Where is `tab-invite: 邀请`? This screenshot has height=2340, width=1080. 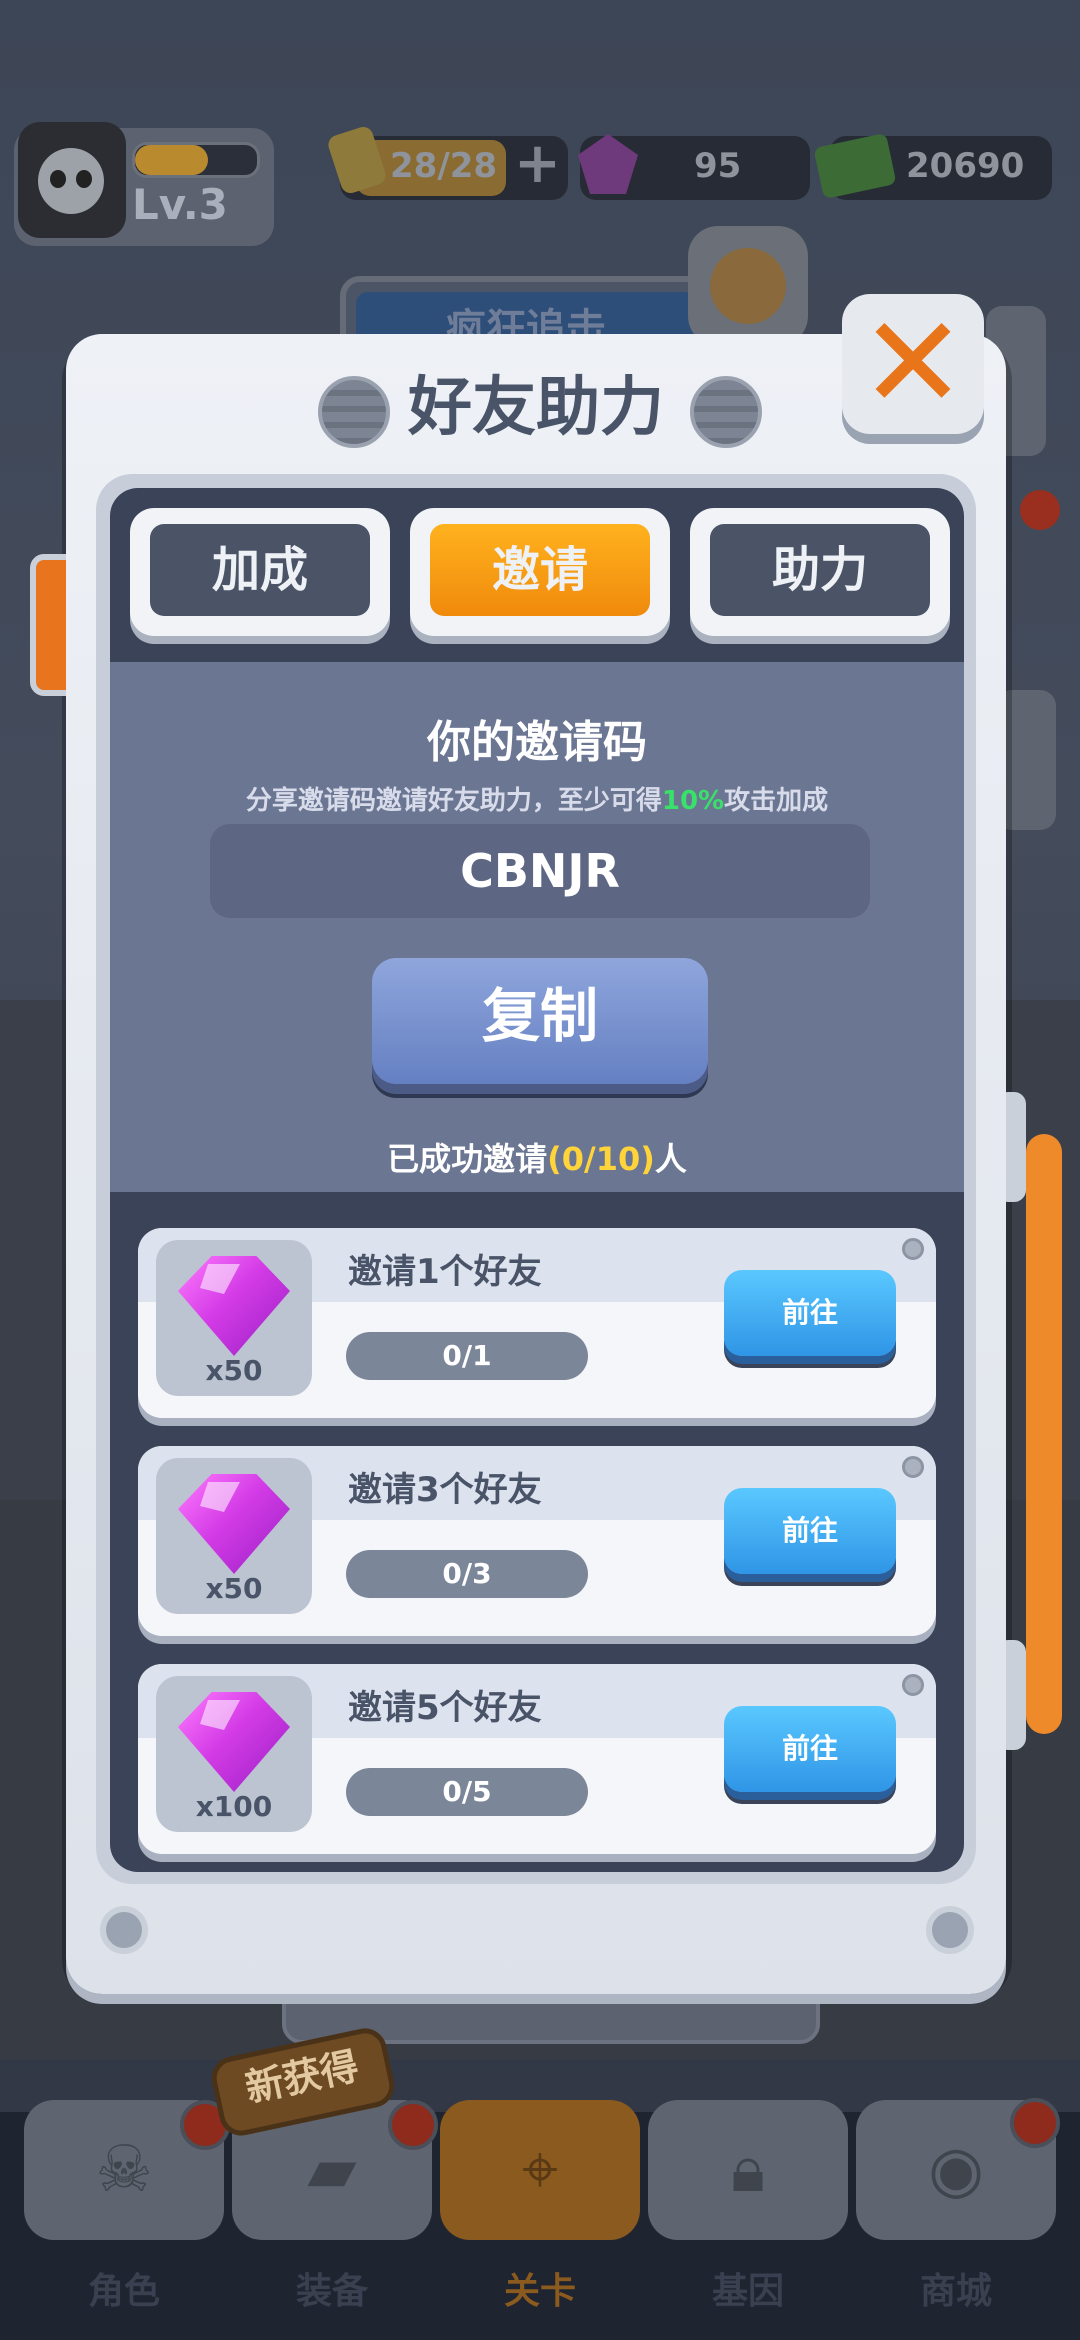
tab-invite: 邀请 is located at coordinates (540, 572).